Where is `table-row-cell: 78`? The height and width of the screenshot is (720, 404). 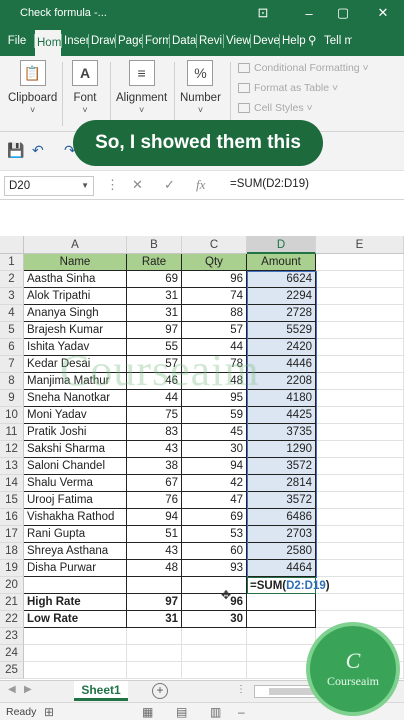 table-row-cell: 78 is located at coordinates (214, 364).